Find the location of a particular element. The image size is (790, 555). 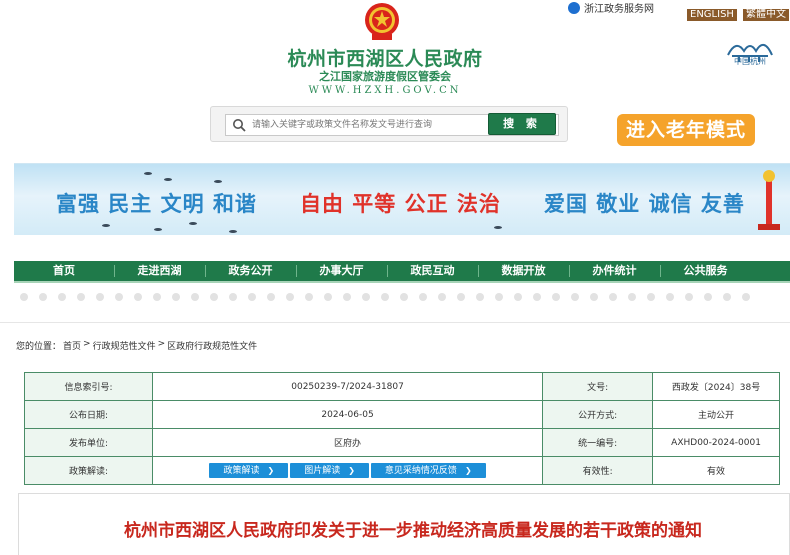

national-emblem-icon is located at coordinates (382, 21).